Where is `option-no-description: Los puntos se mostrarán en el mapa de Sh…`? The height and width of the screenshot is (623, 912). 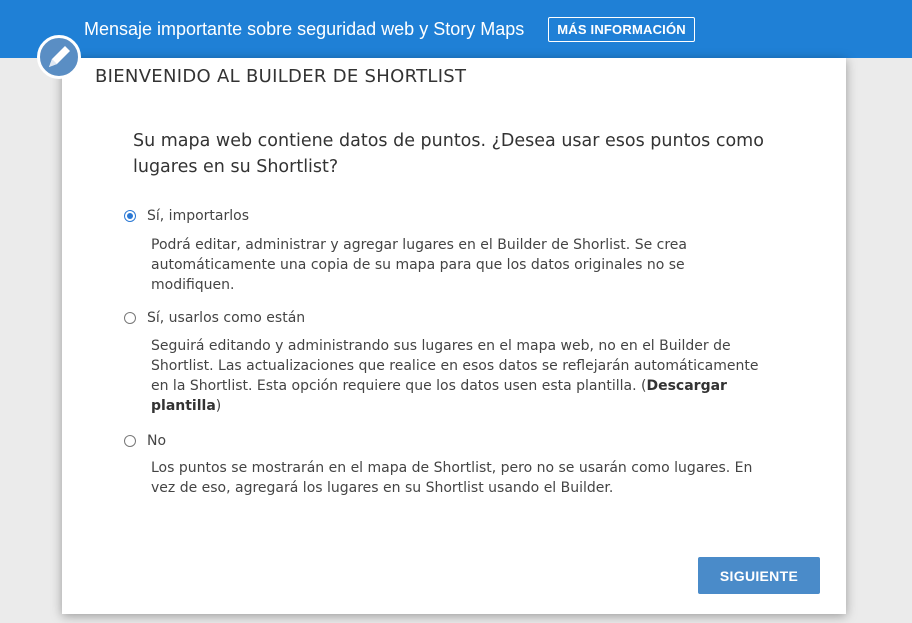 option-no-description: Los puntos se mostrarán en el mapa de Sh… is located at coordinates (452, 478).